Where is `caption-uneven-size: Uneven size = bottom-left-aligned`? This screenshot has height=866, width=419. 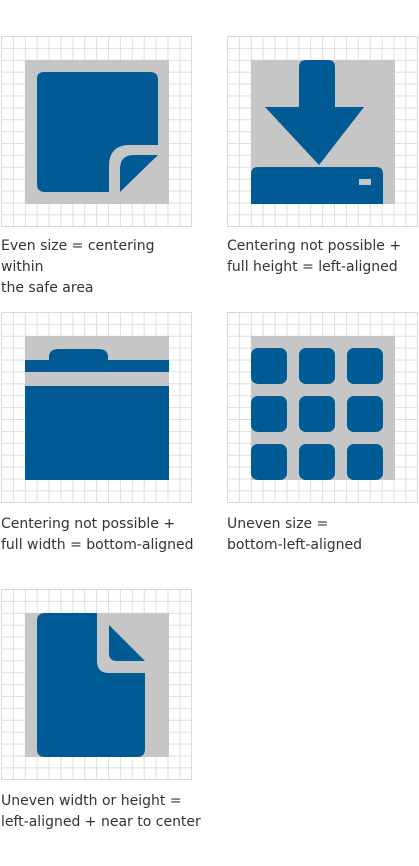 caption-uneven-size: Uneven size = bottom-left-aligned is located at coordinates (323, 535).